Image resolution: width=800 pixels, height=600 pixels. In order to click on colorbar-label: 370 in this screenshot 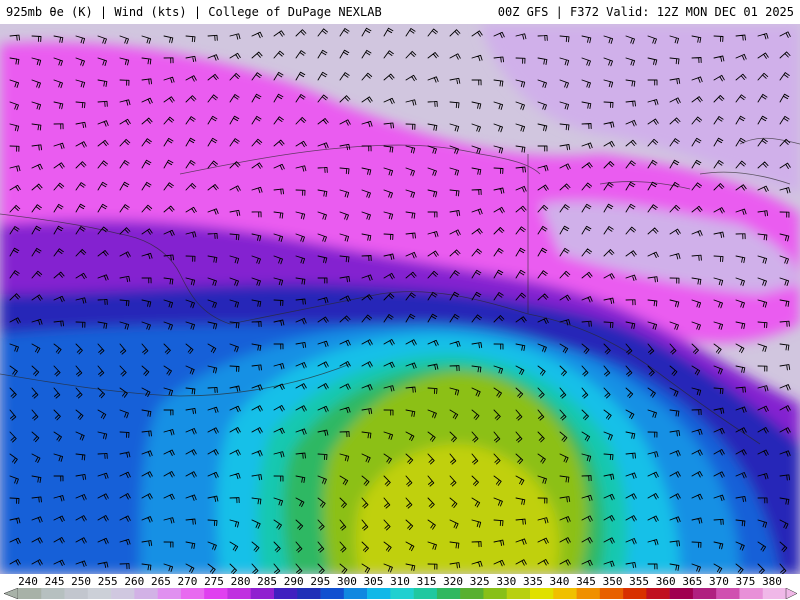, I will do `click(718, 581)`.